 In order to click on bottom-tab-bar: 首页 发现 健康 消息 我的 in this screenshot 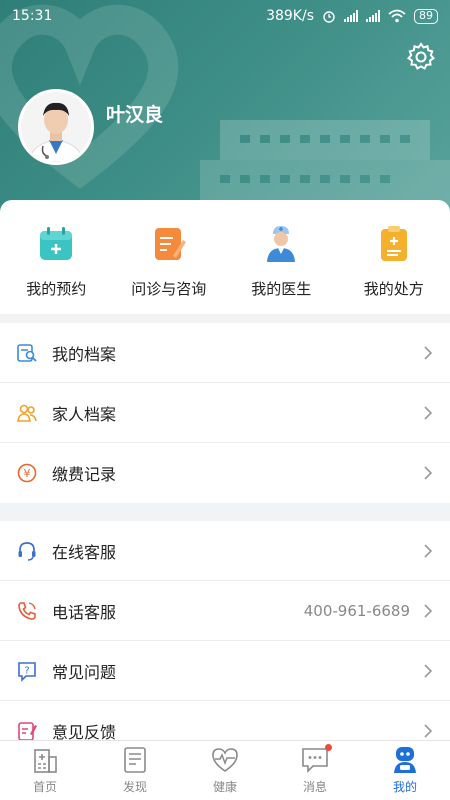, I will do `click(225, 770)`.